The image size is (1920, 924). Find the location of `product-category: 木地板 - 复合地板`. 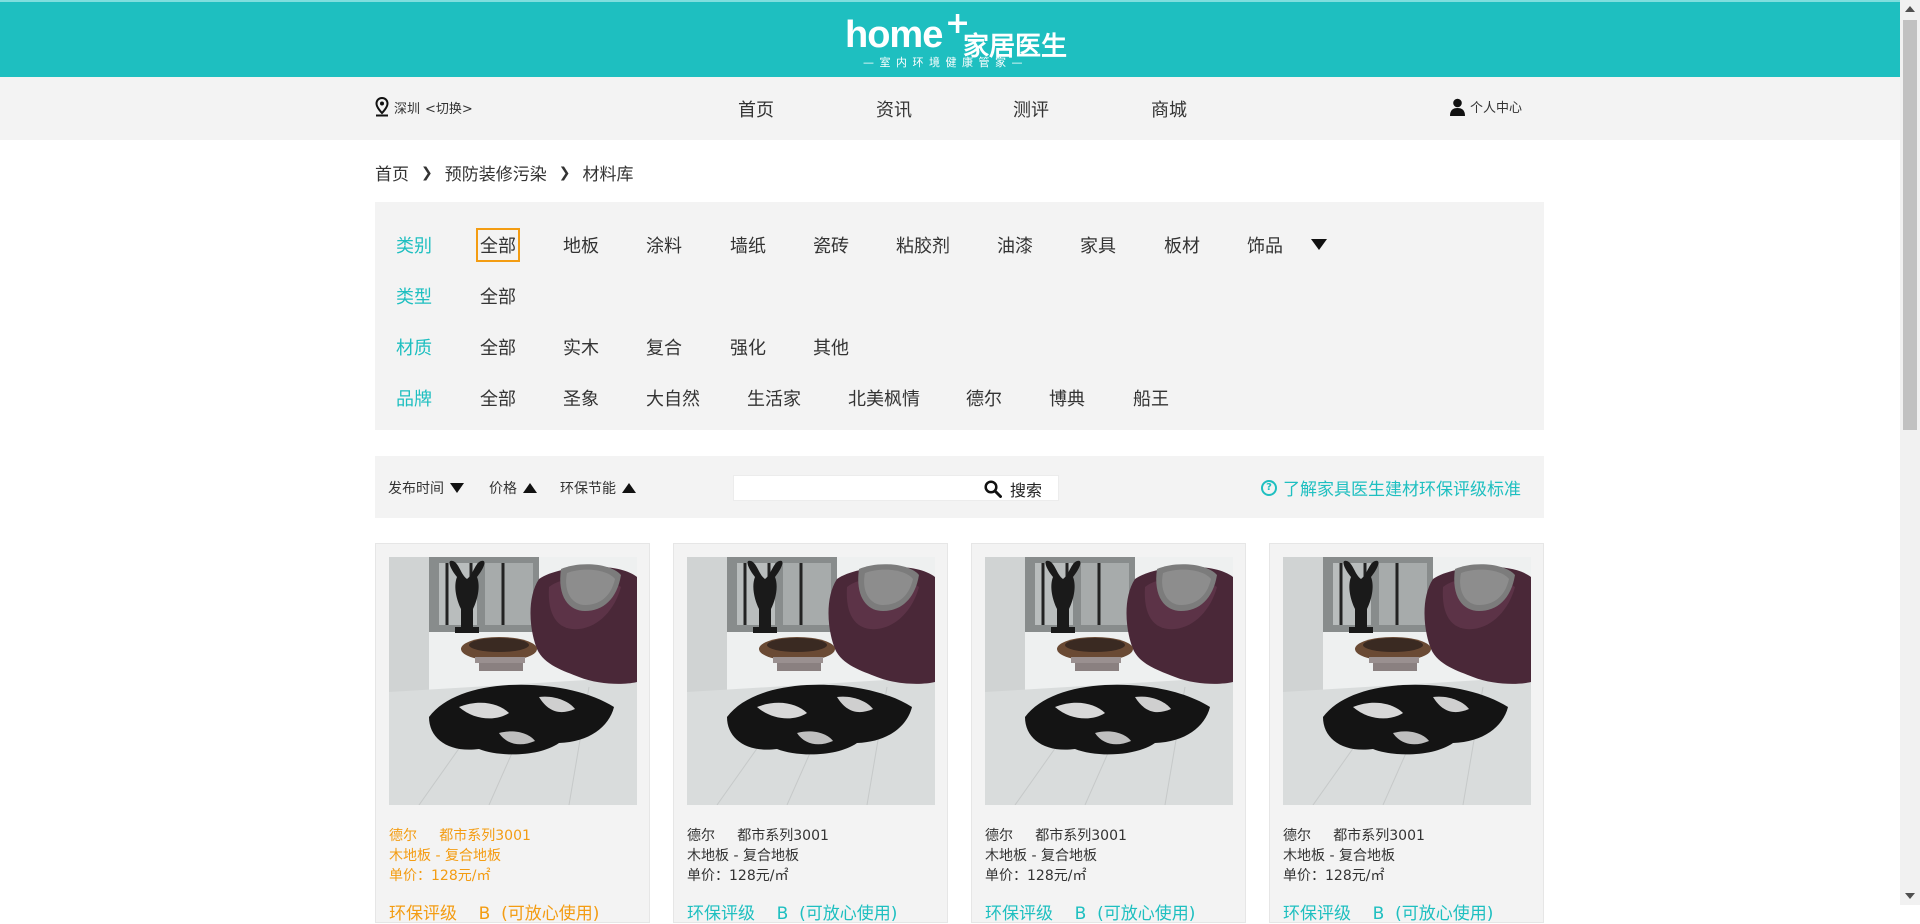

product-category: 木地板 - 复合地板 is located at coordinates (1041, 856).